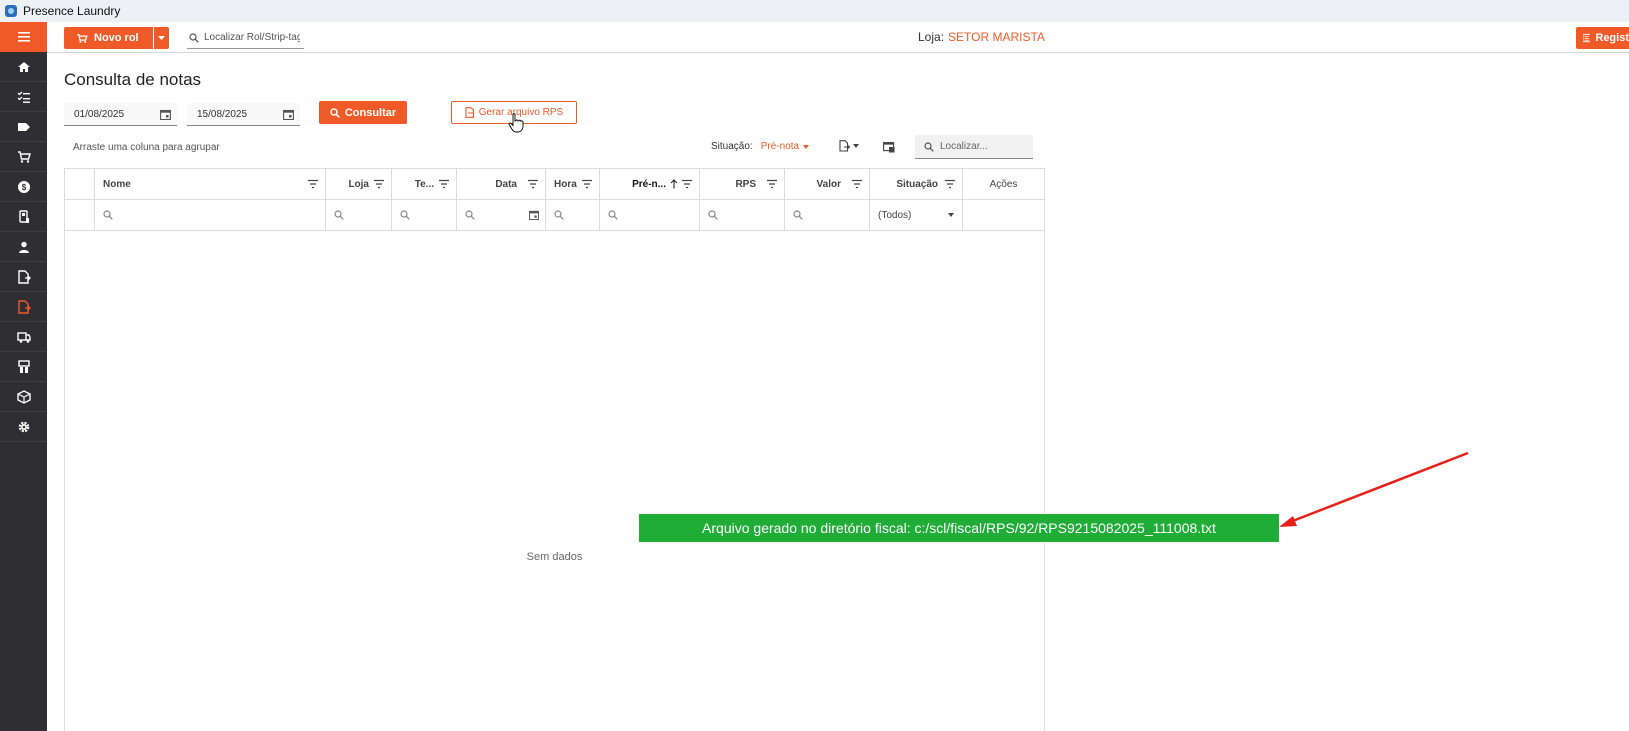 The image size is (1629, 731). I want to click on novo-rol-dropdown-button, so click(161, 38).